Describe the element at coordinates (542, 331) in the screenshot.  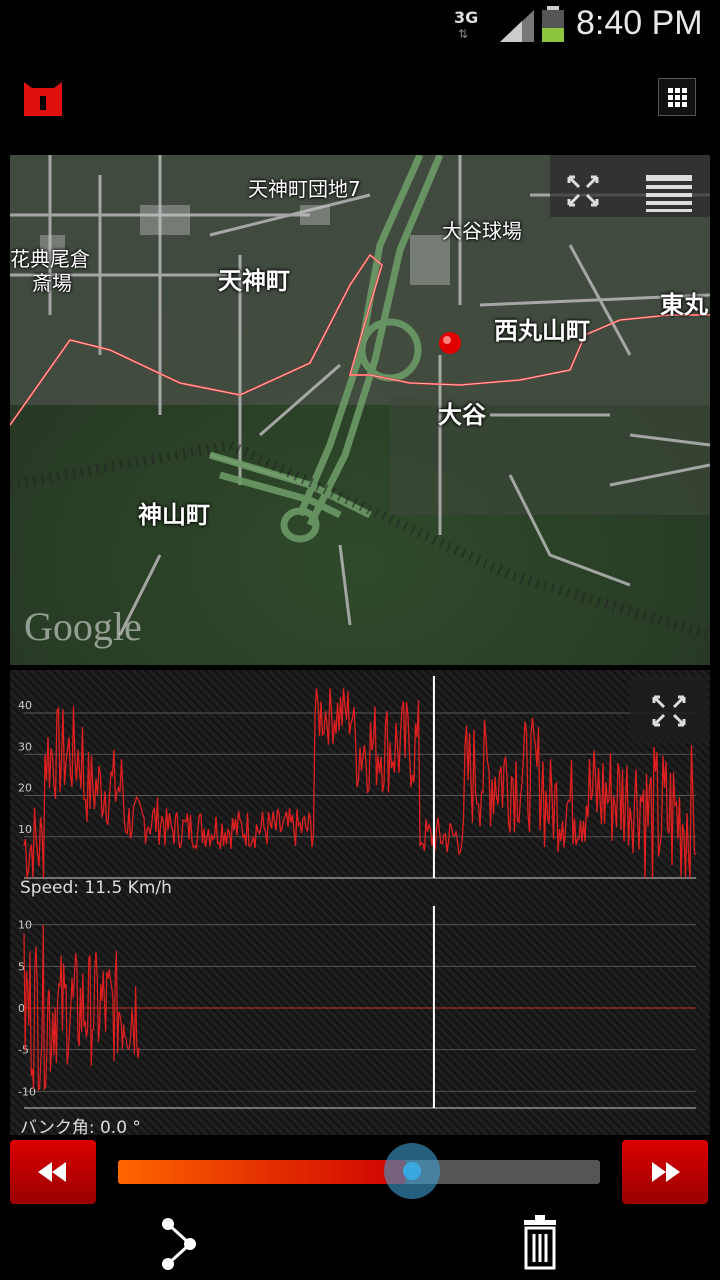
I see `map-label-nishimaru: 西丸山町` at that location.